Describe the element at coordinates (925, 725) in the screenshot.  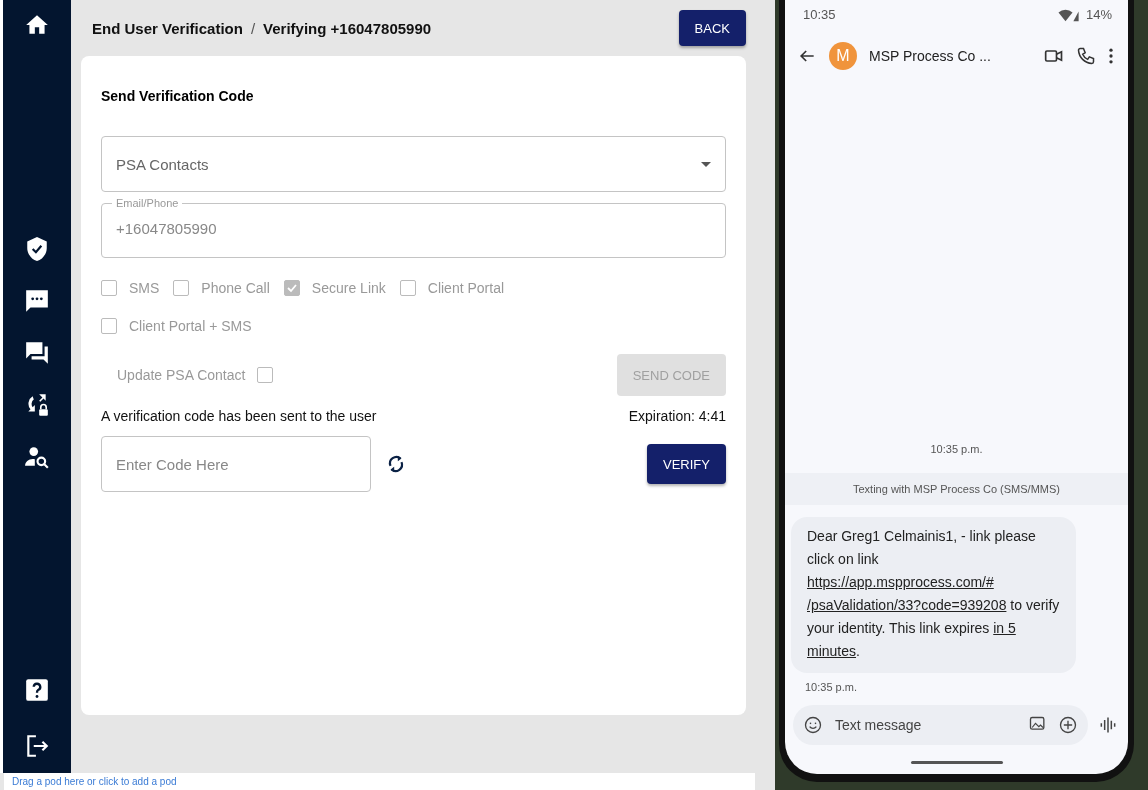
I see `text-message-input: Text message` at that location.